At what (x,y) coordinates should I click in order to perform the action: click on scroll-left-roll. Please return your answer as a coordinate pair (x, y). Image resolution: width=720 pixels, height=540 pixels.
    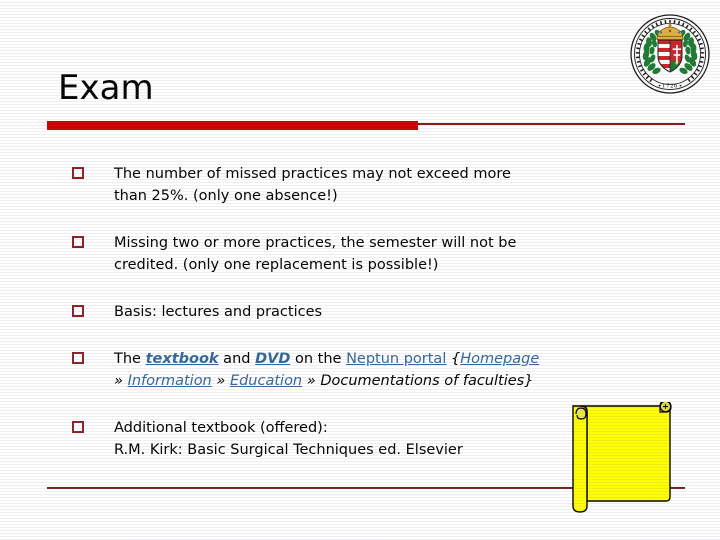
    Looking at the image, I should click on (580, 459).